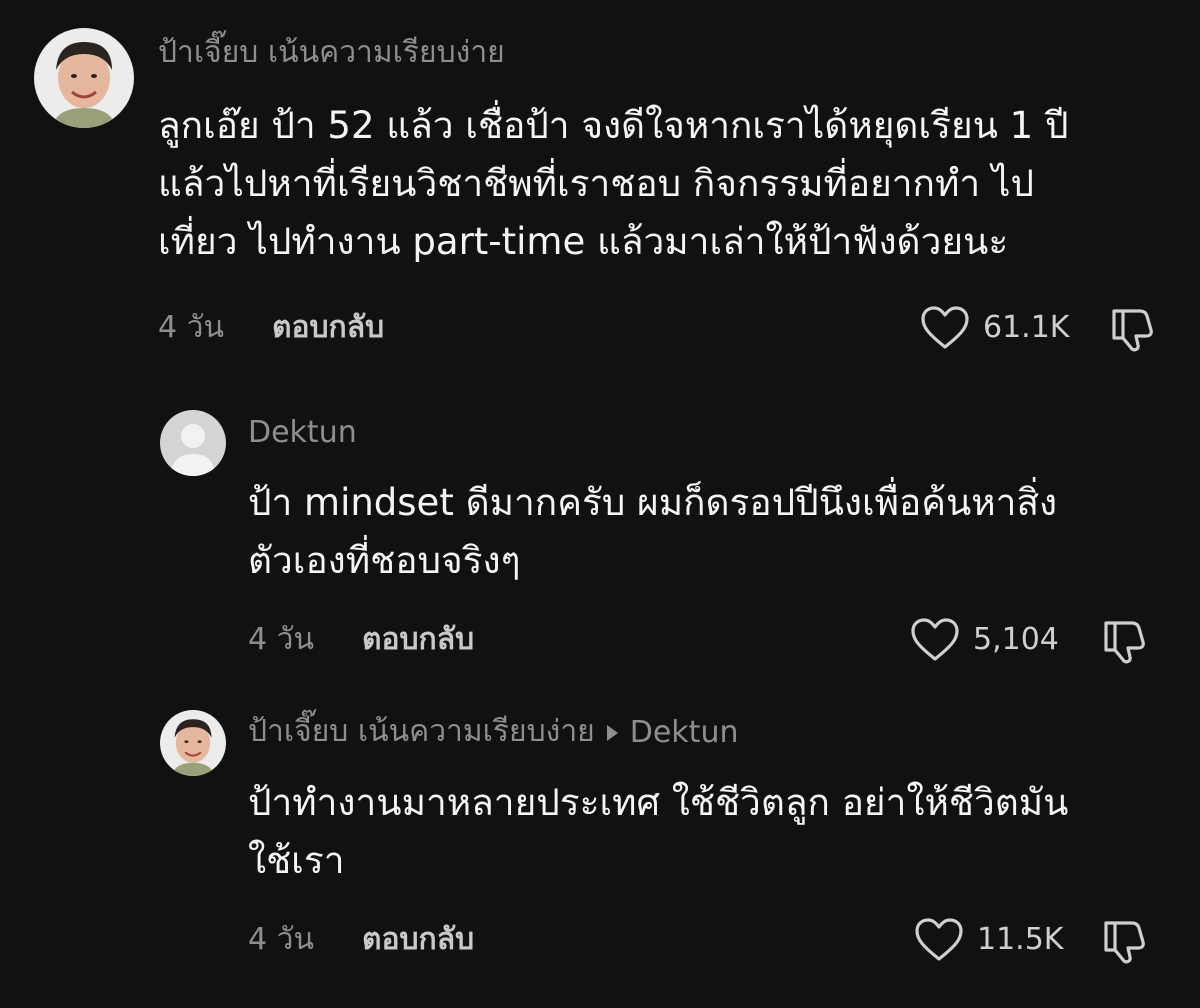 The image size is (1200, 1008). Describe the element at coordinates (612, 733) in the screenshot. I see `reply-arrow-icon` at that location.